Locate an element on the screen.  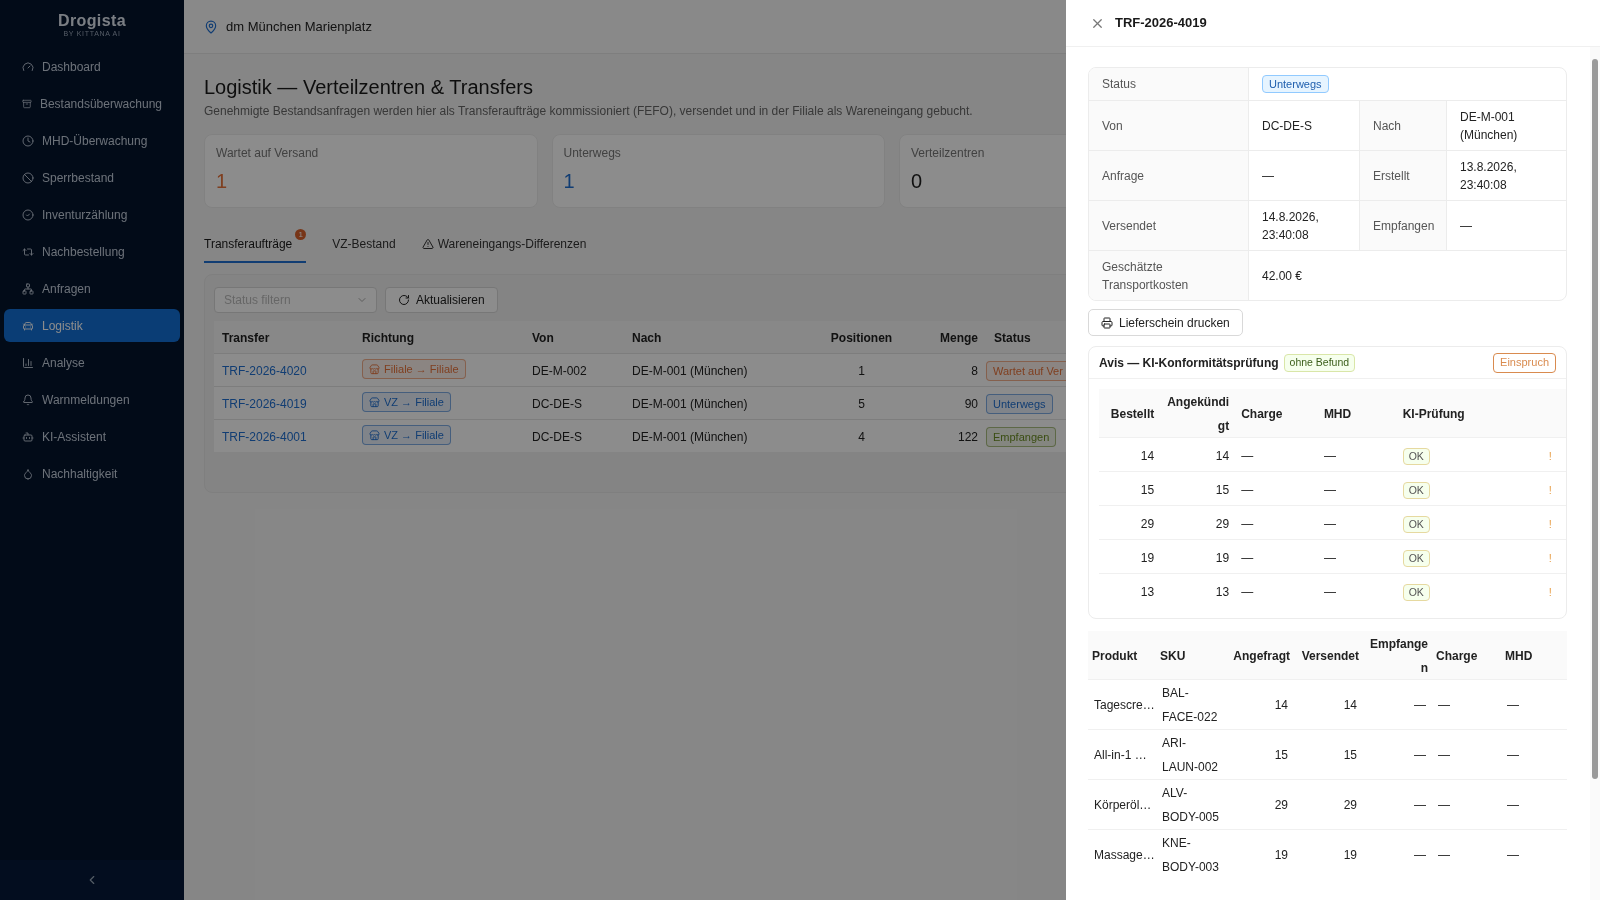
sidebar-item: Warnmeldungen is located at coordinates (92, 399).